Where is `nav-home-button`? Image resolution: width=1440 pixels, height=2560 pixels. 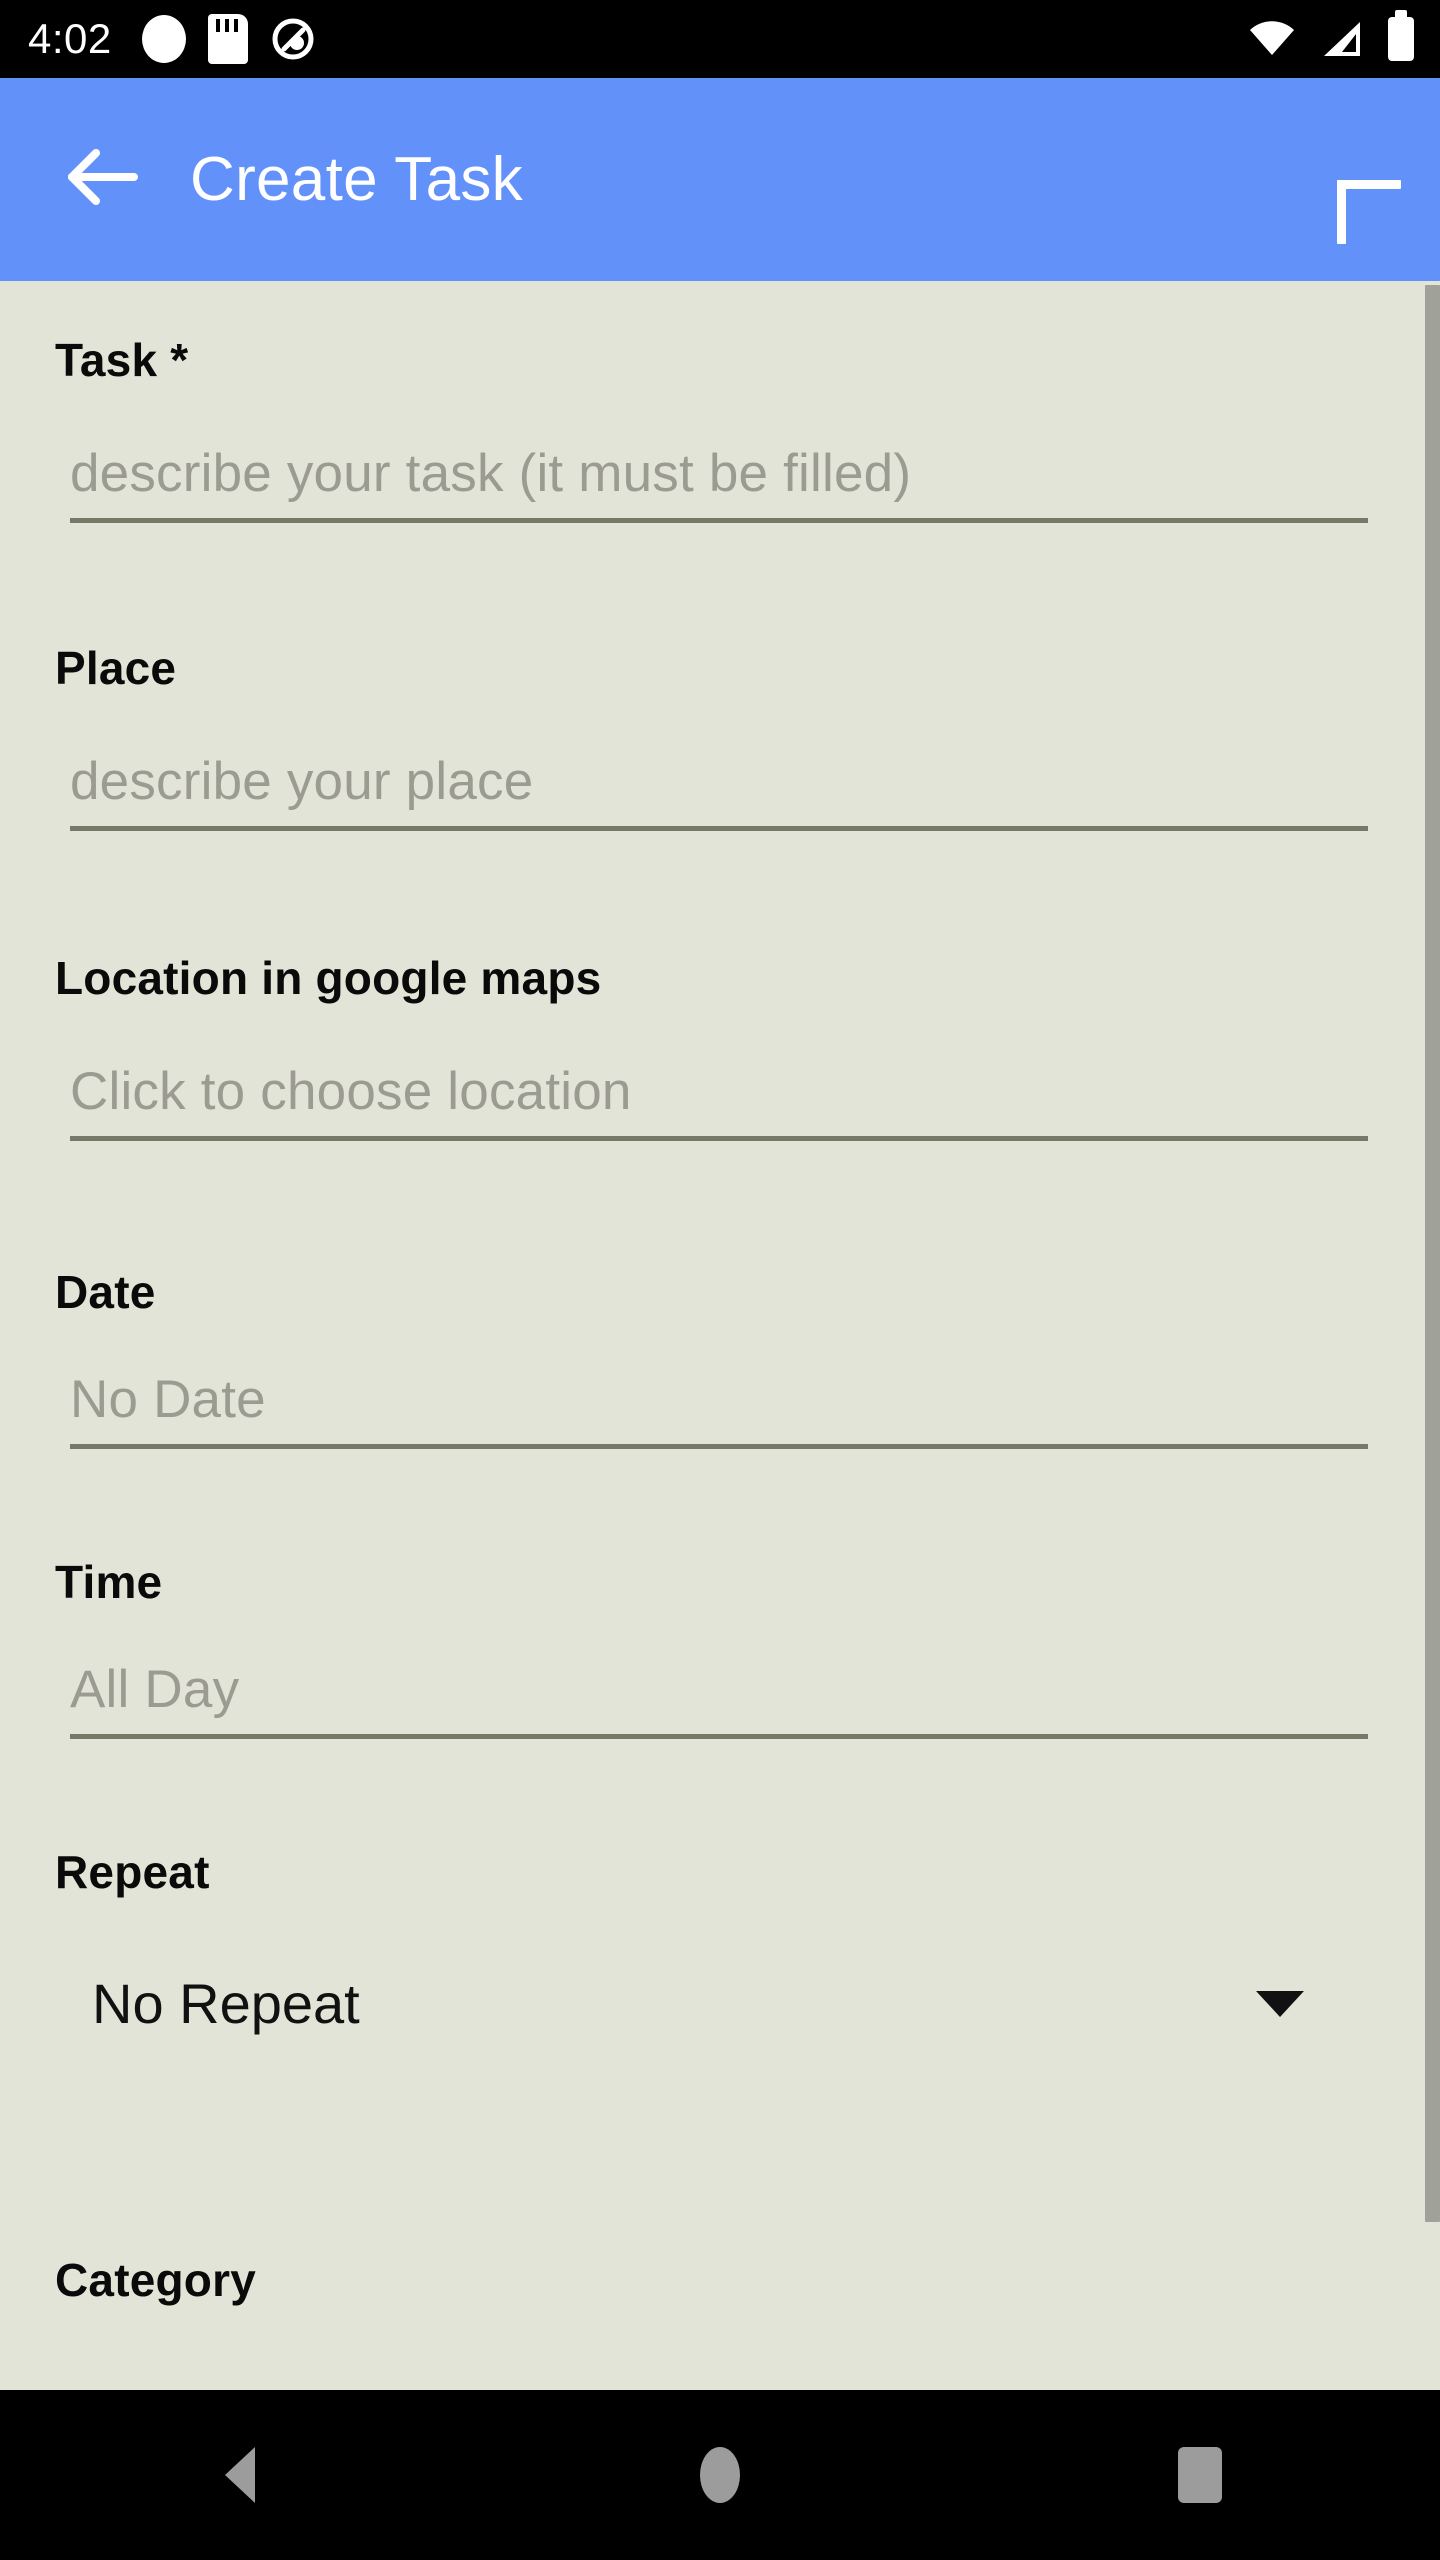 nav-home-button is located at coordinates (720, 2475).